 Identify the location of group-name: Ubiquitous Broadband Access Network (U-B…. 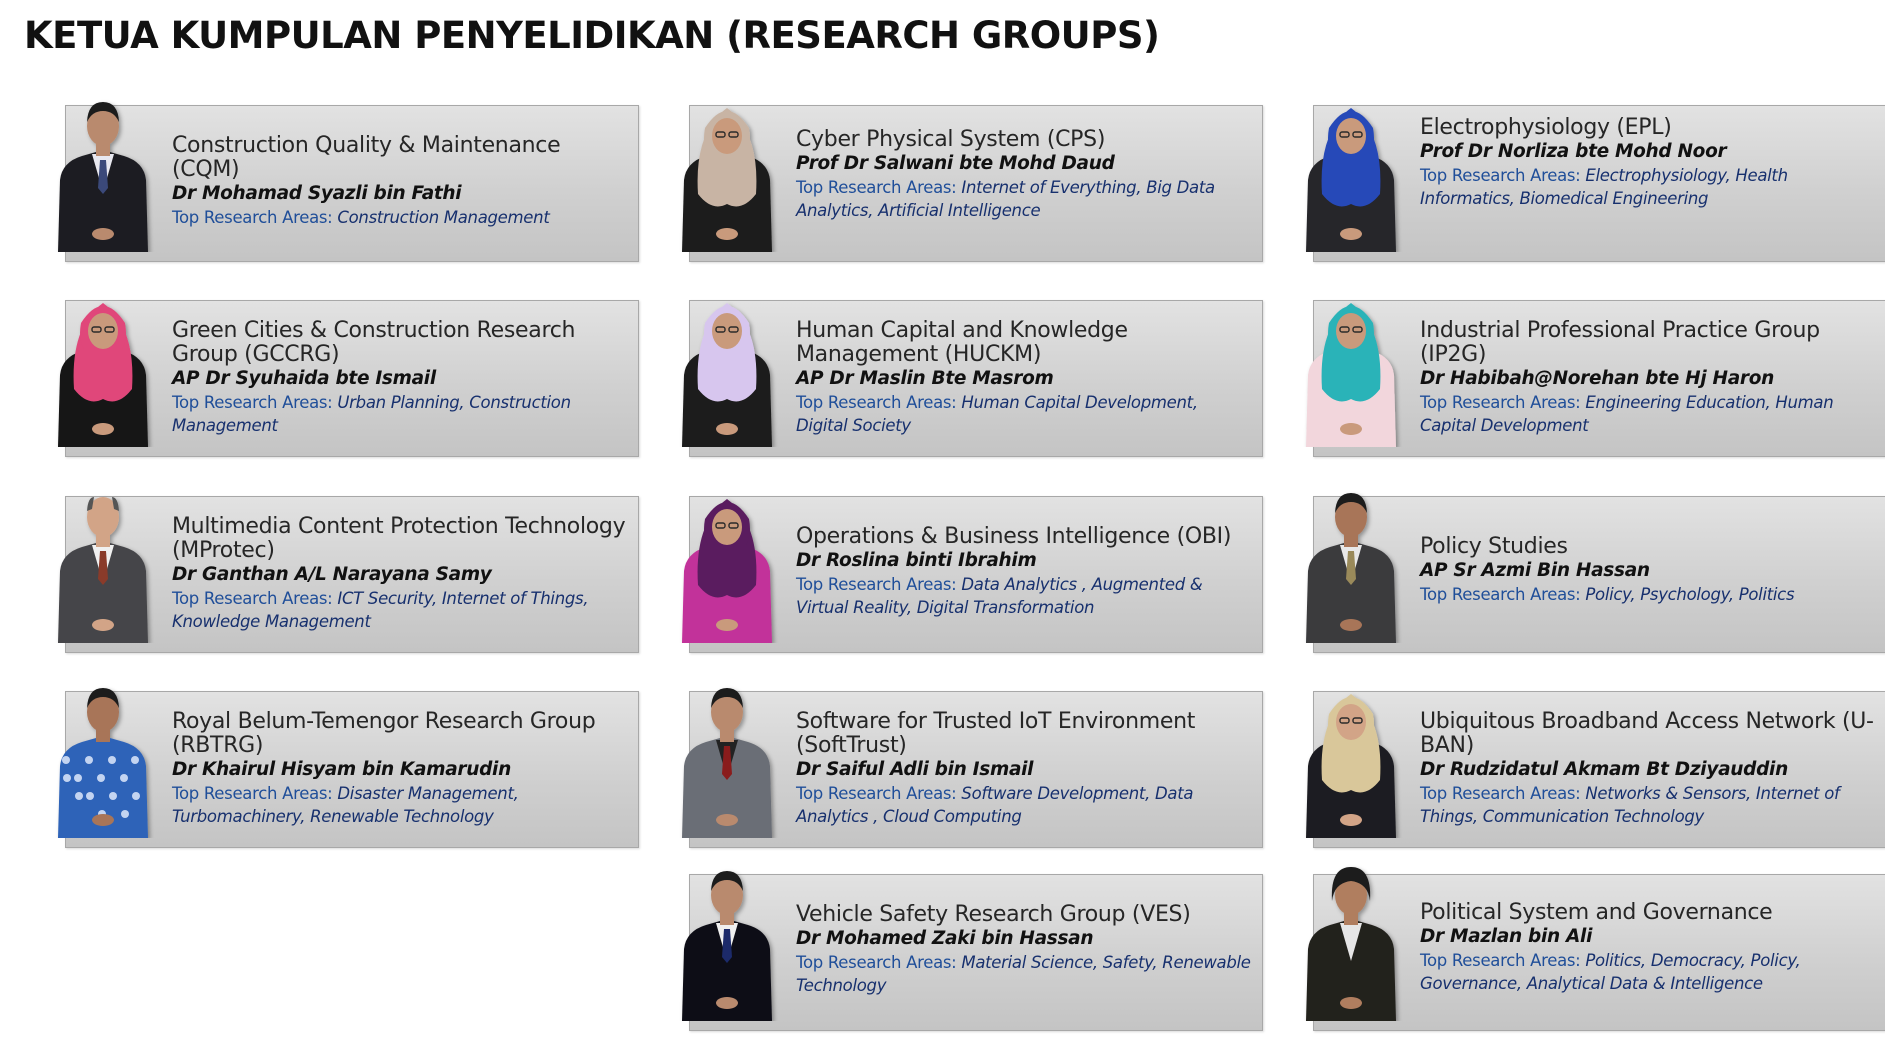
(1647, 733).